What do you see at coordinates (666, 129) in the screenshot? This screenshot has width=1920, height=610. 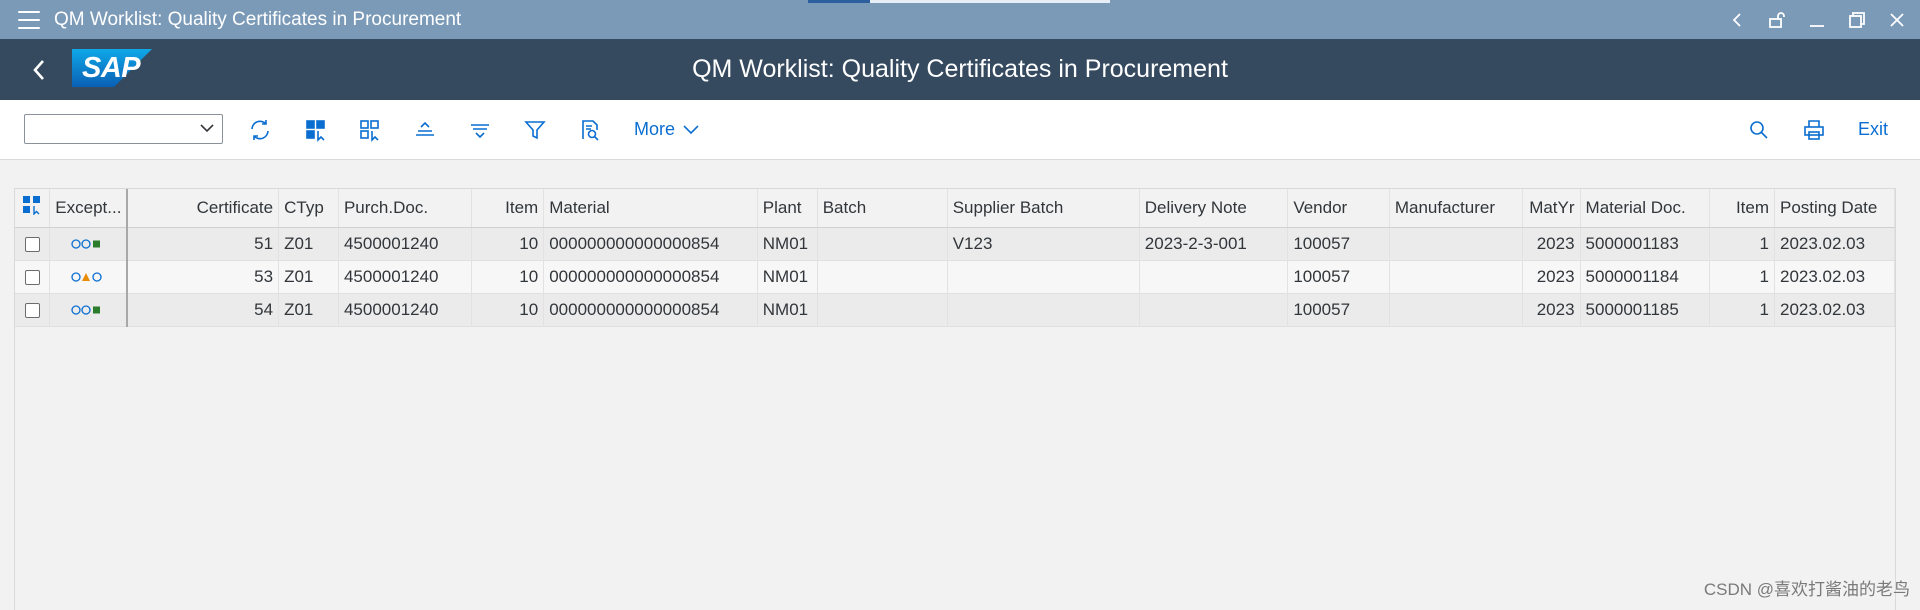 I see `more-menu-button: More` at bounding box center [666, 129].